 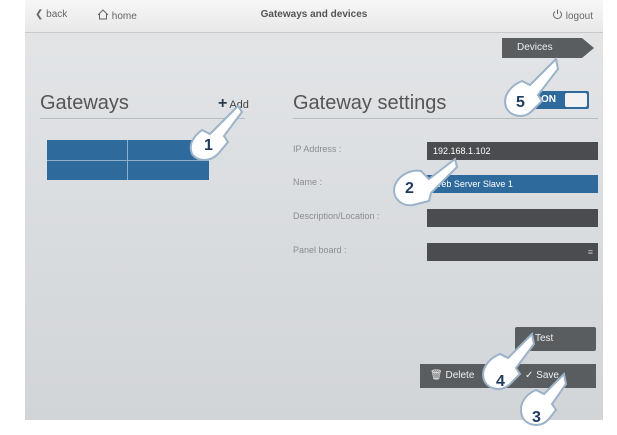 What do you see at coordinates (579, 16) in the screenshot?
I see `logout-label: logout` at bounding box center [579, 16].